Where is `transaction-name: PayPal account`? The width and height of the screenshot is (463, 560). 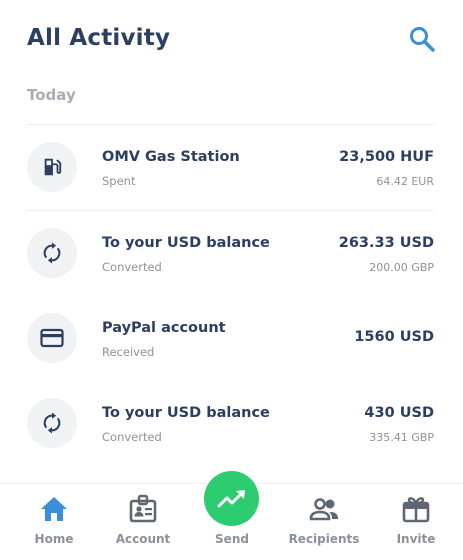 transaction-name: PayPal account is located at coordinates (164, 328).